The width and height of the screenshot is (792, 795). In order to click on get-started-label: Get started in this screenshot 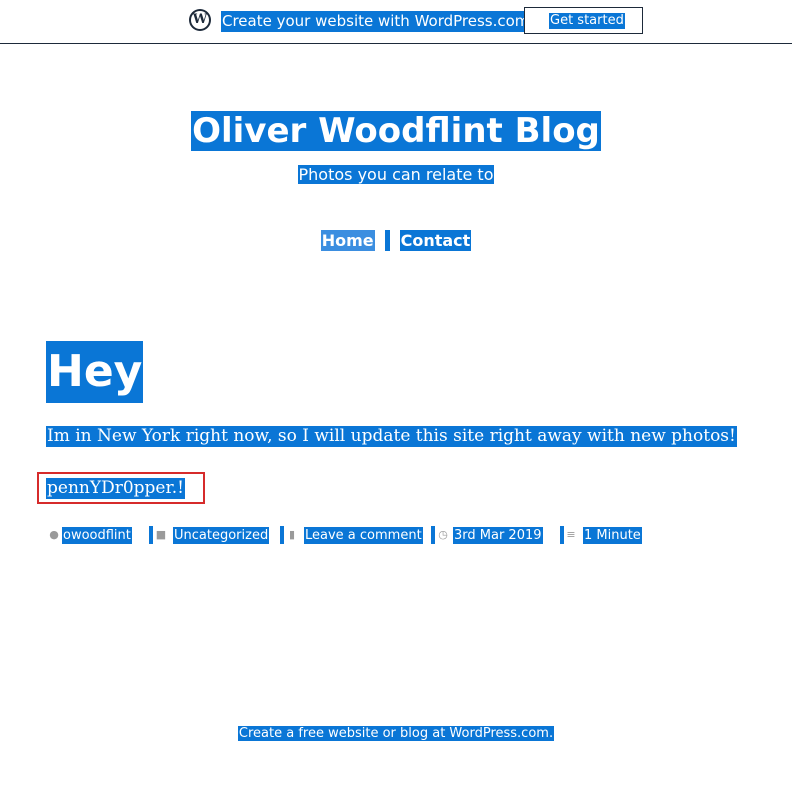, I will do `click(587, 21)`.